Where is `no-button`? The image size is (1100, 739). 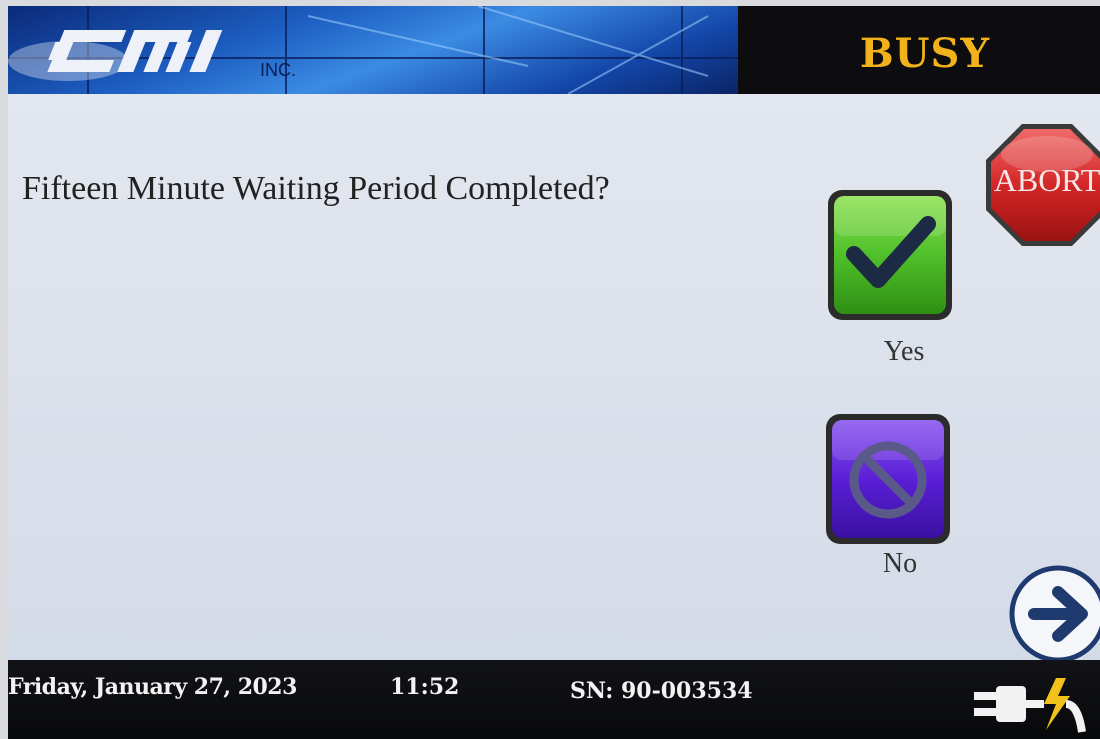 no-button is located at coordinates (888, 479).